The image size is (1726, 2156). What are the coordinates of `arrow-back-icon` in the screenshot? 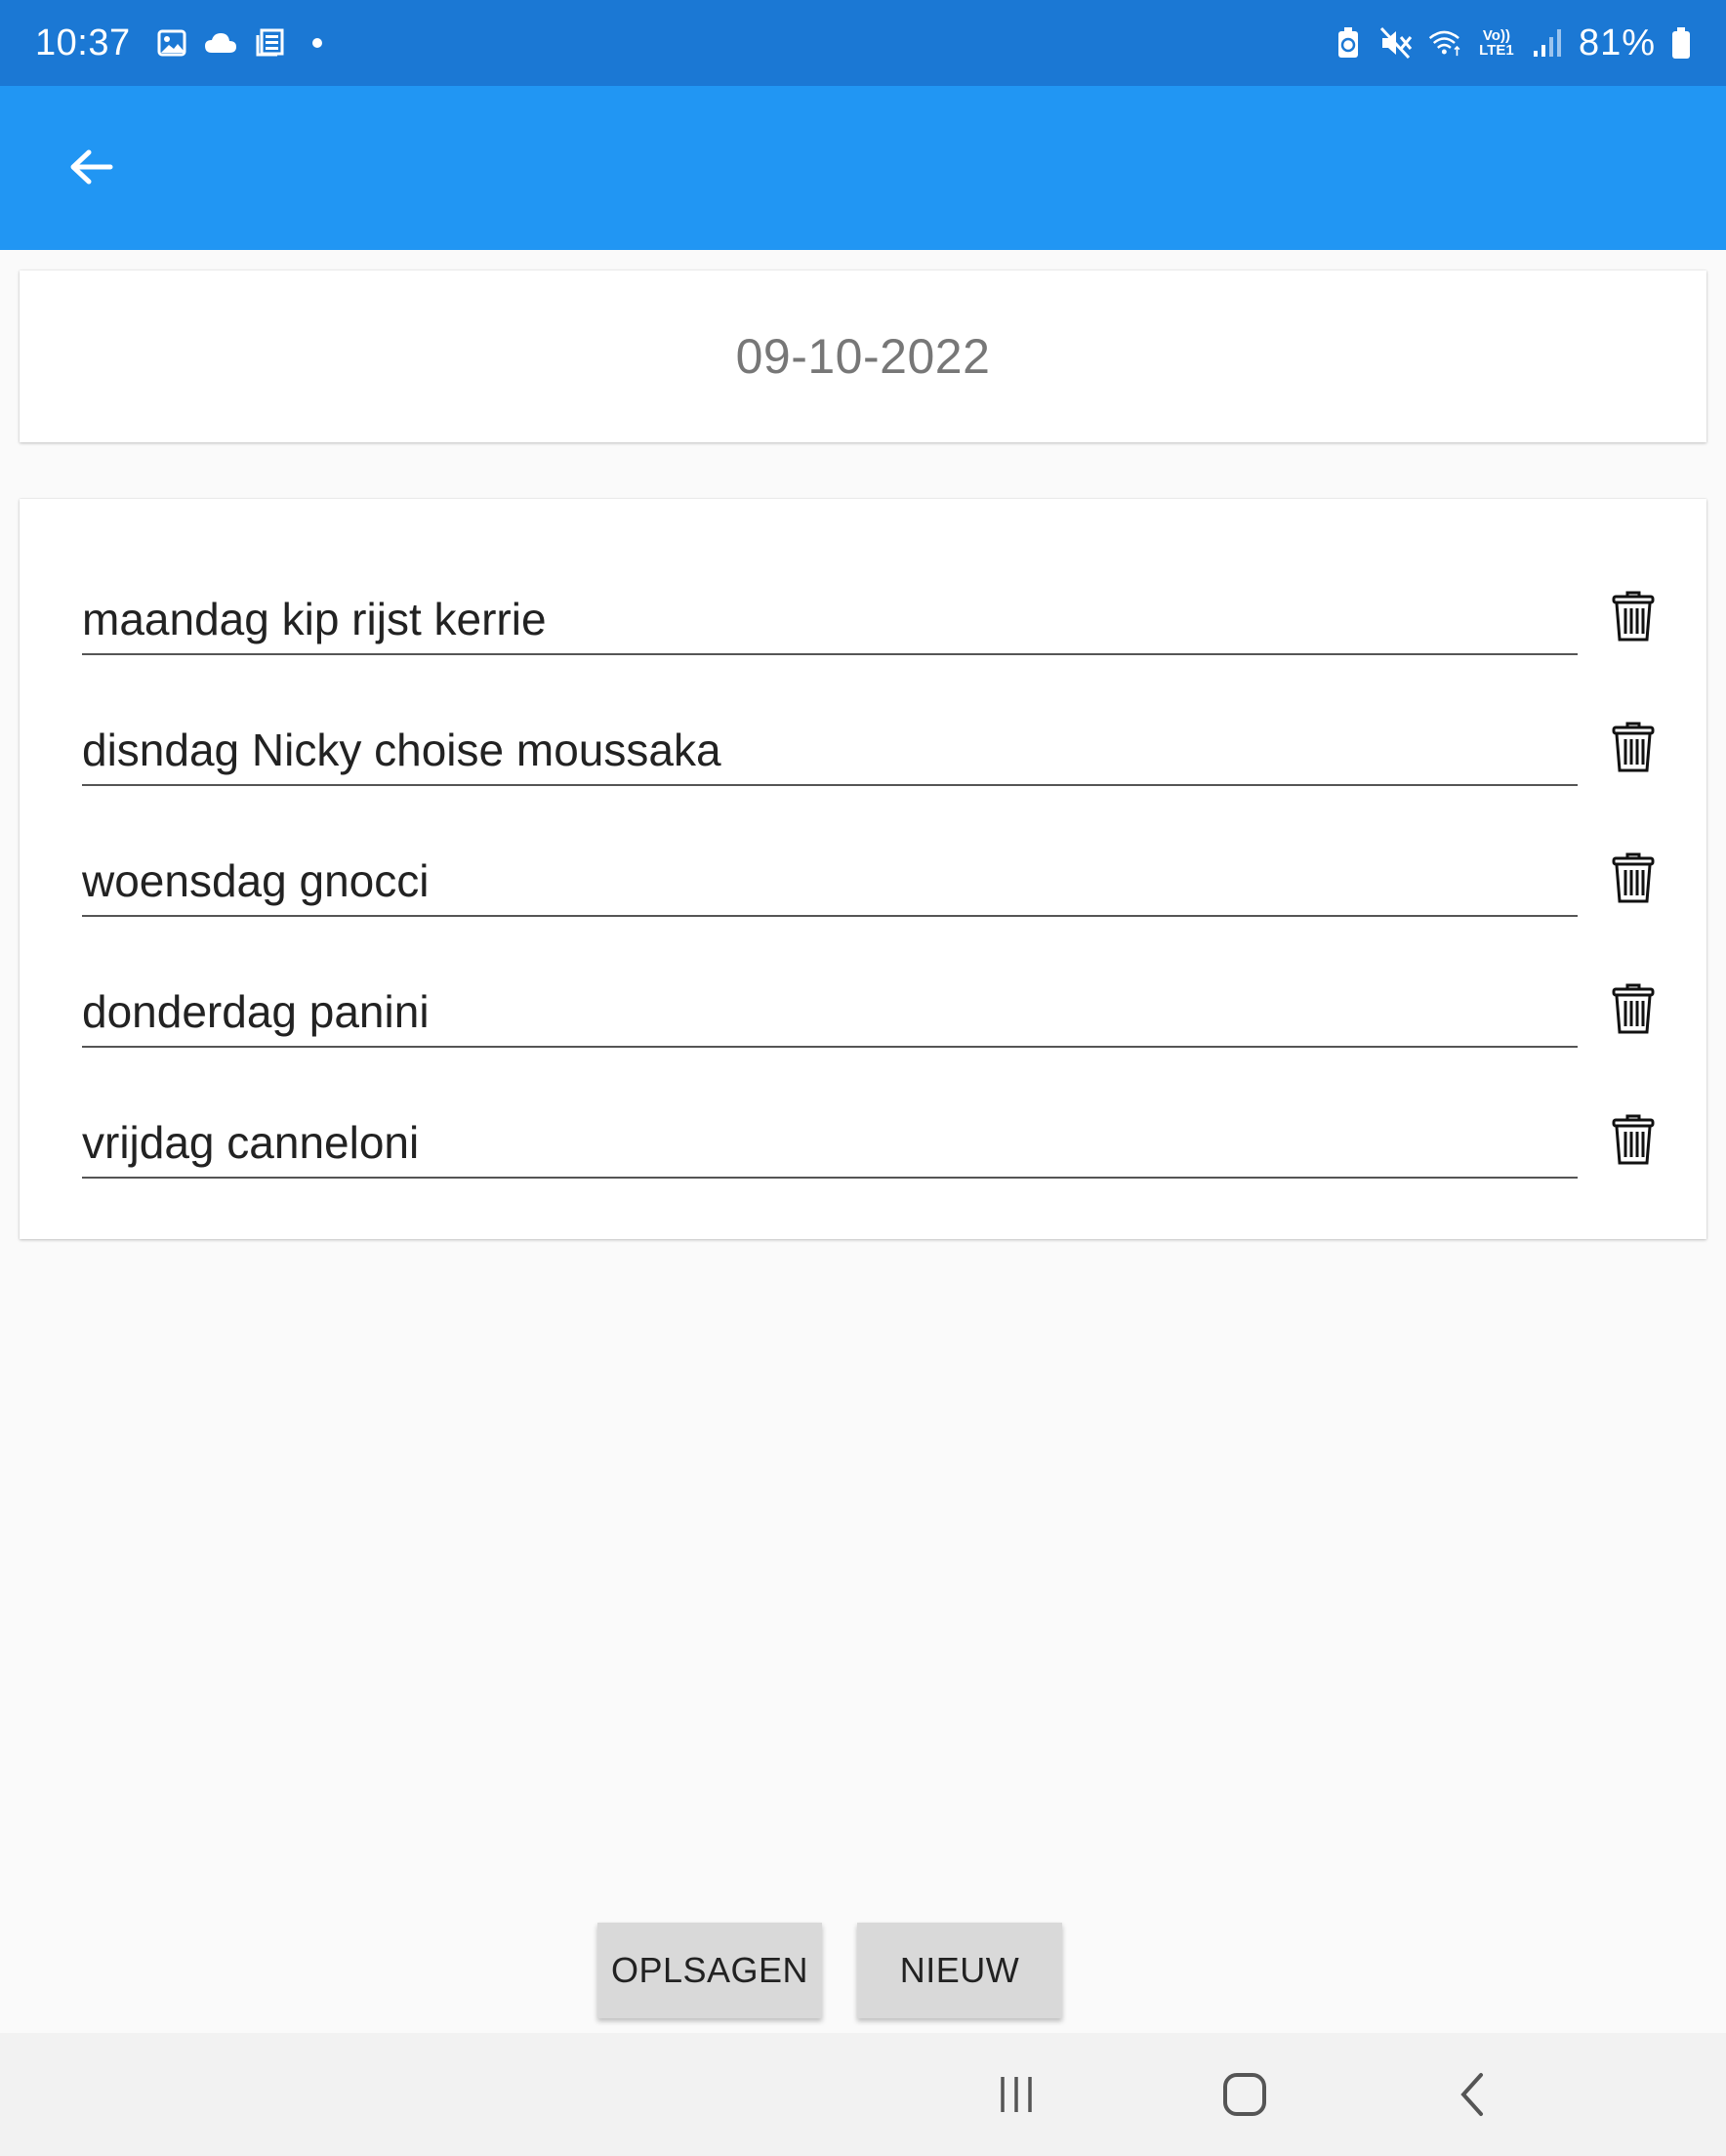 It's located at (91, 170).